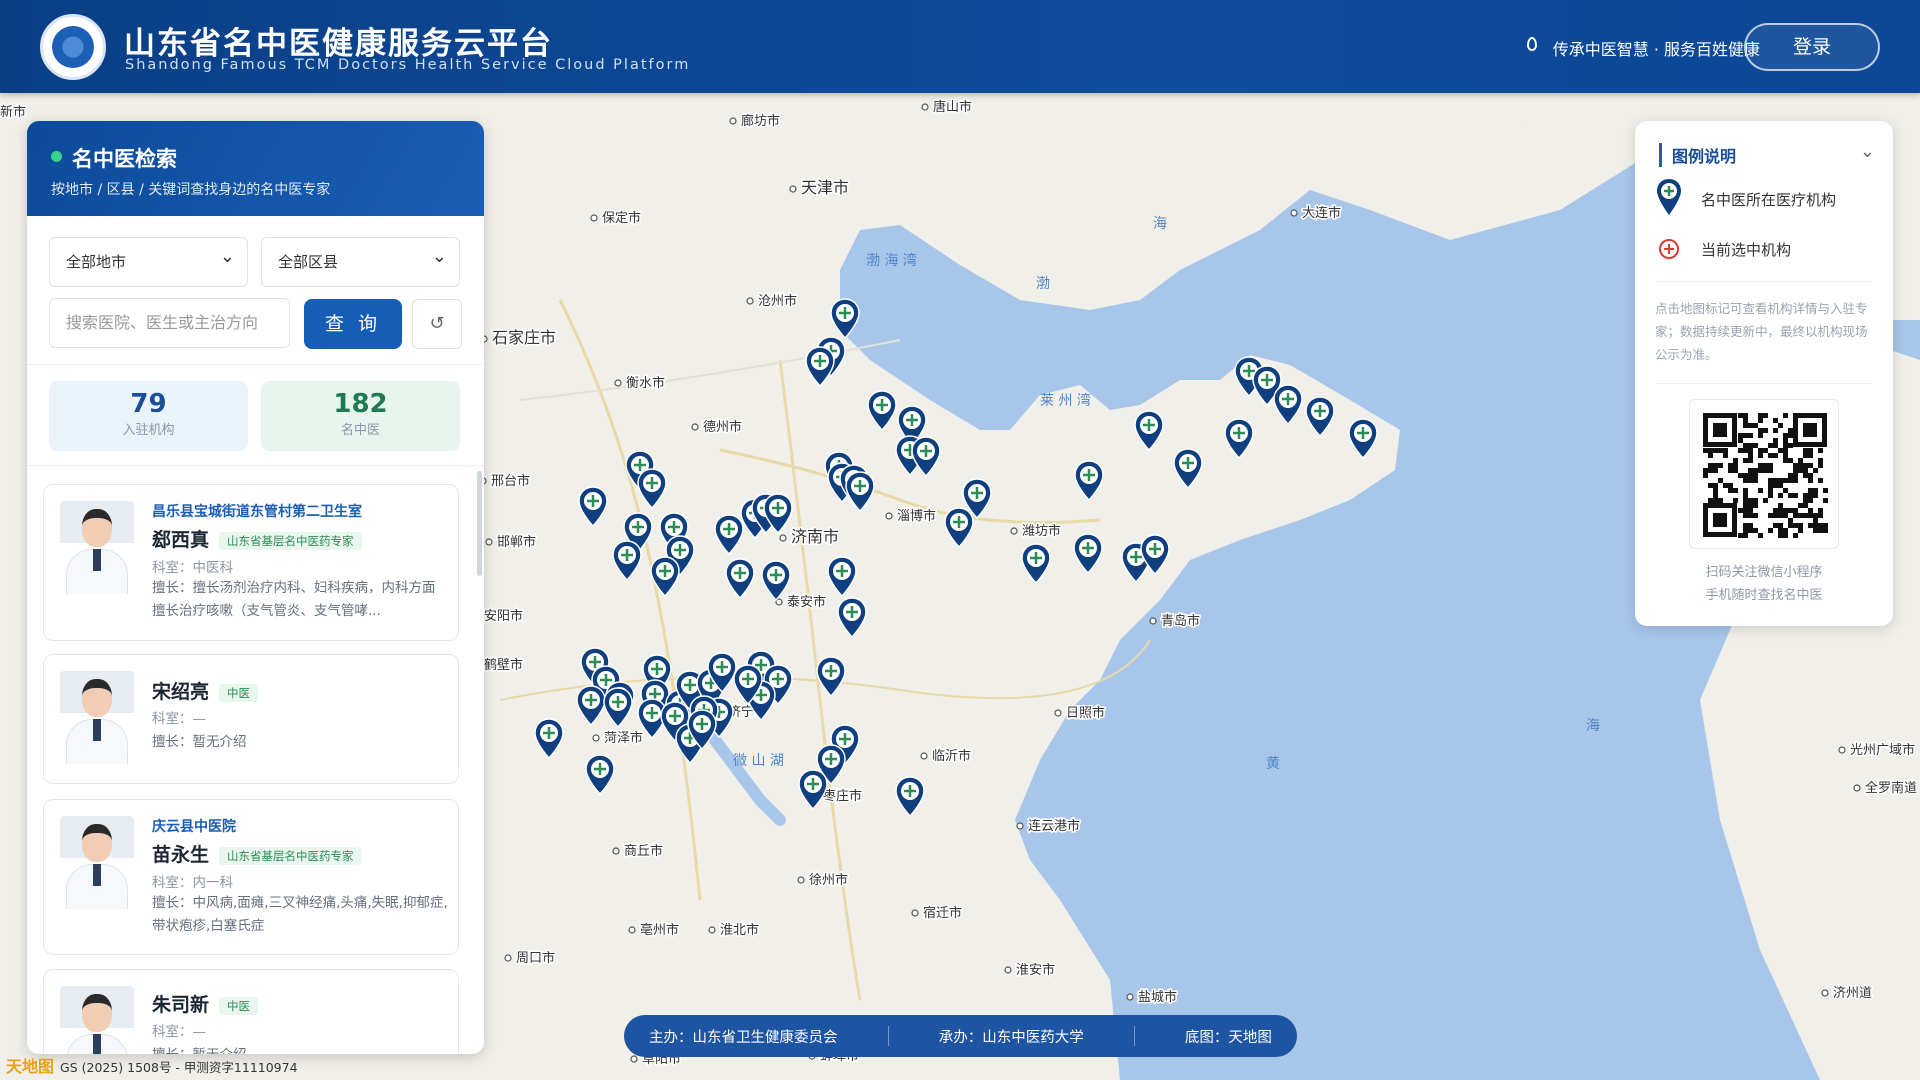 The width and height of the screenshot is (1920, 1080). I want to click on svg-text: 泰安市, so click(806, 602).